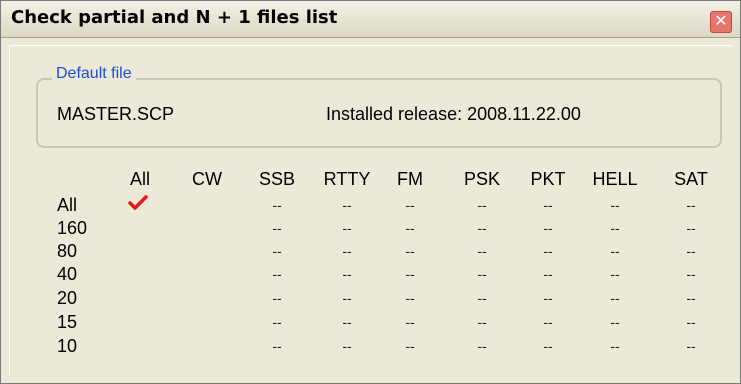 This screenshot has width=741, height=384. Describe the element at coordinates (140, 179) in the screenshot. I see `column-header-all: All` at that location.